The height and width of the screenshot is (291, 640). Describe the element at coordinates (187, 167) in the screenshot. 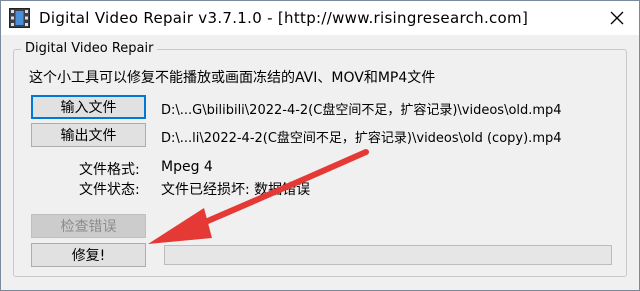

I see `file-format-value: Mpeg 4` at that location.